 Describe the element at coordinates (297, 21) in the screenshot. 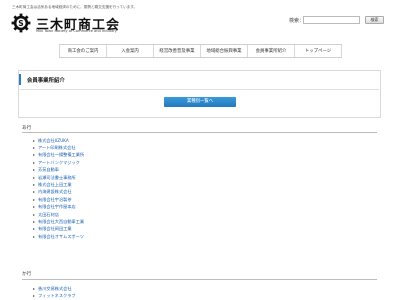

I see `search-label: 検索：` at that location.